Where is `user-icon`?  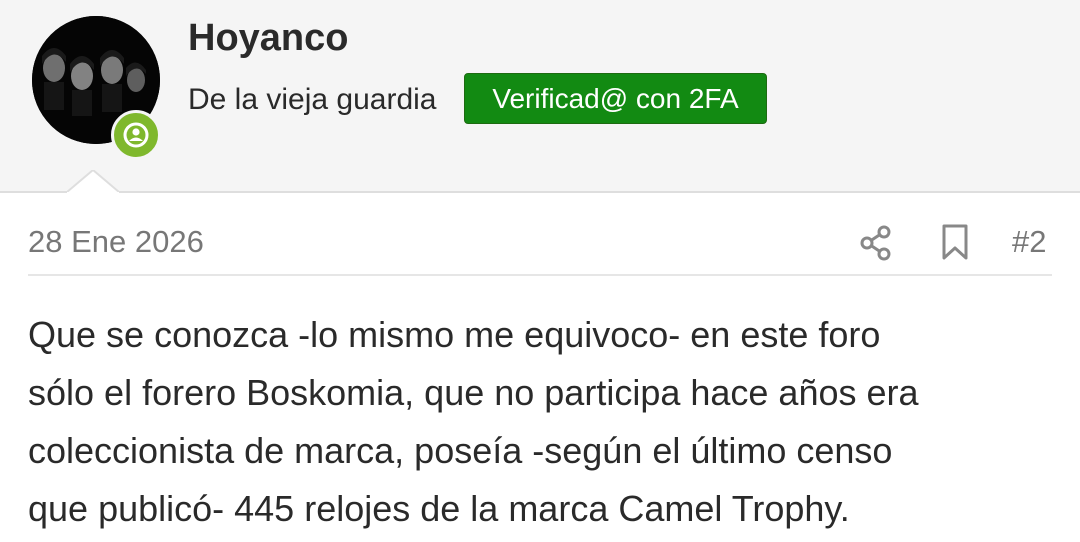
user-icon is located at coordinates (136, 135).